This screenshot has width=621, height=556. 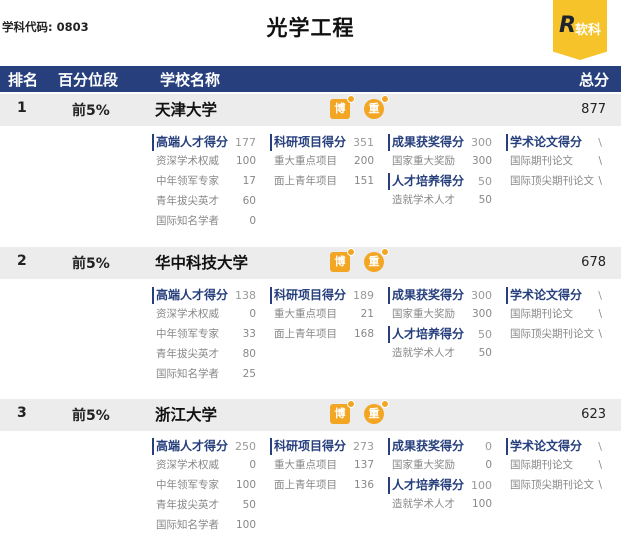 What do you see at coordinates (363, 181) in the screenshot?
I see `metric-value: 151` at bounding box center [363, 181].